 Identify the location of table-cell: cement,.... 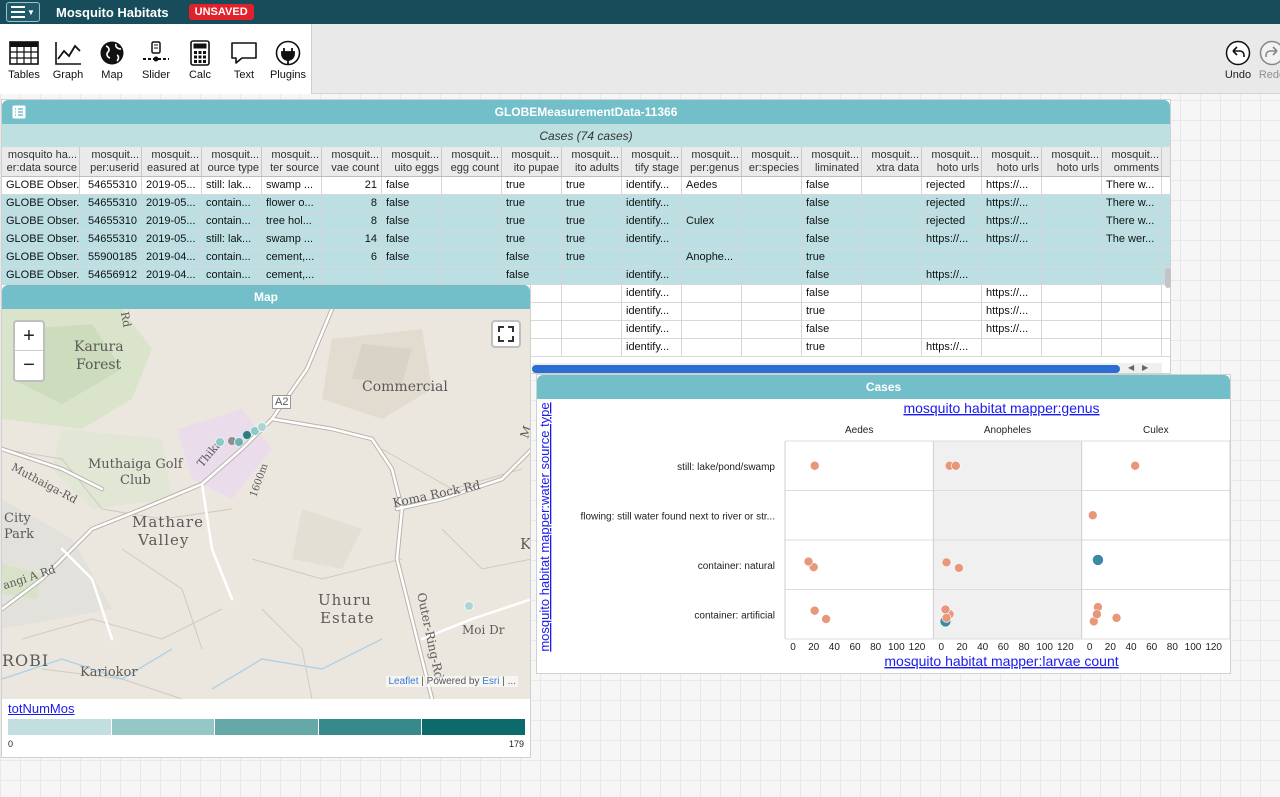
(292, 257).